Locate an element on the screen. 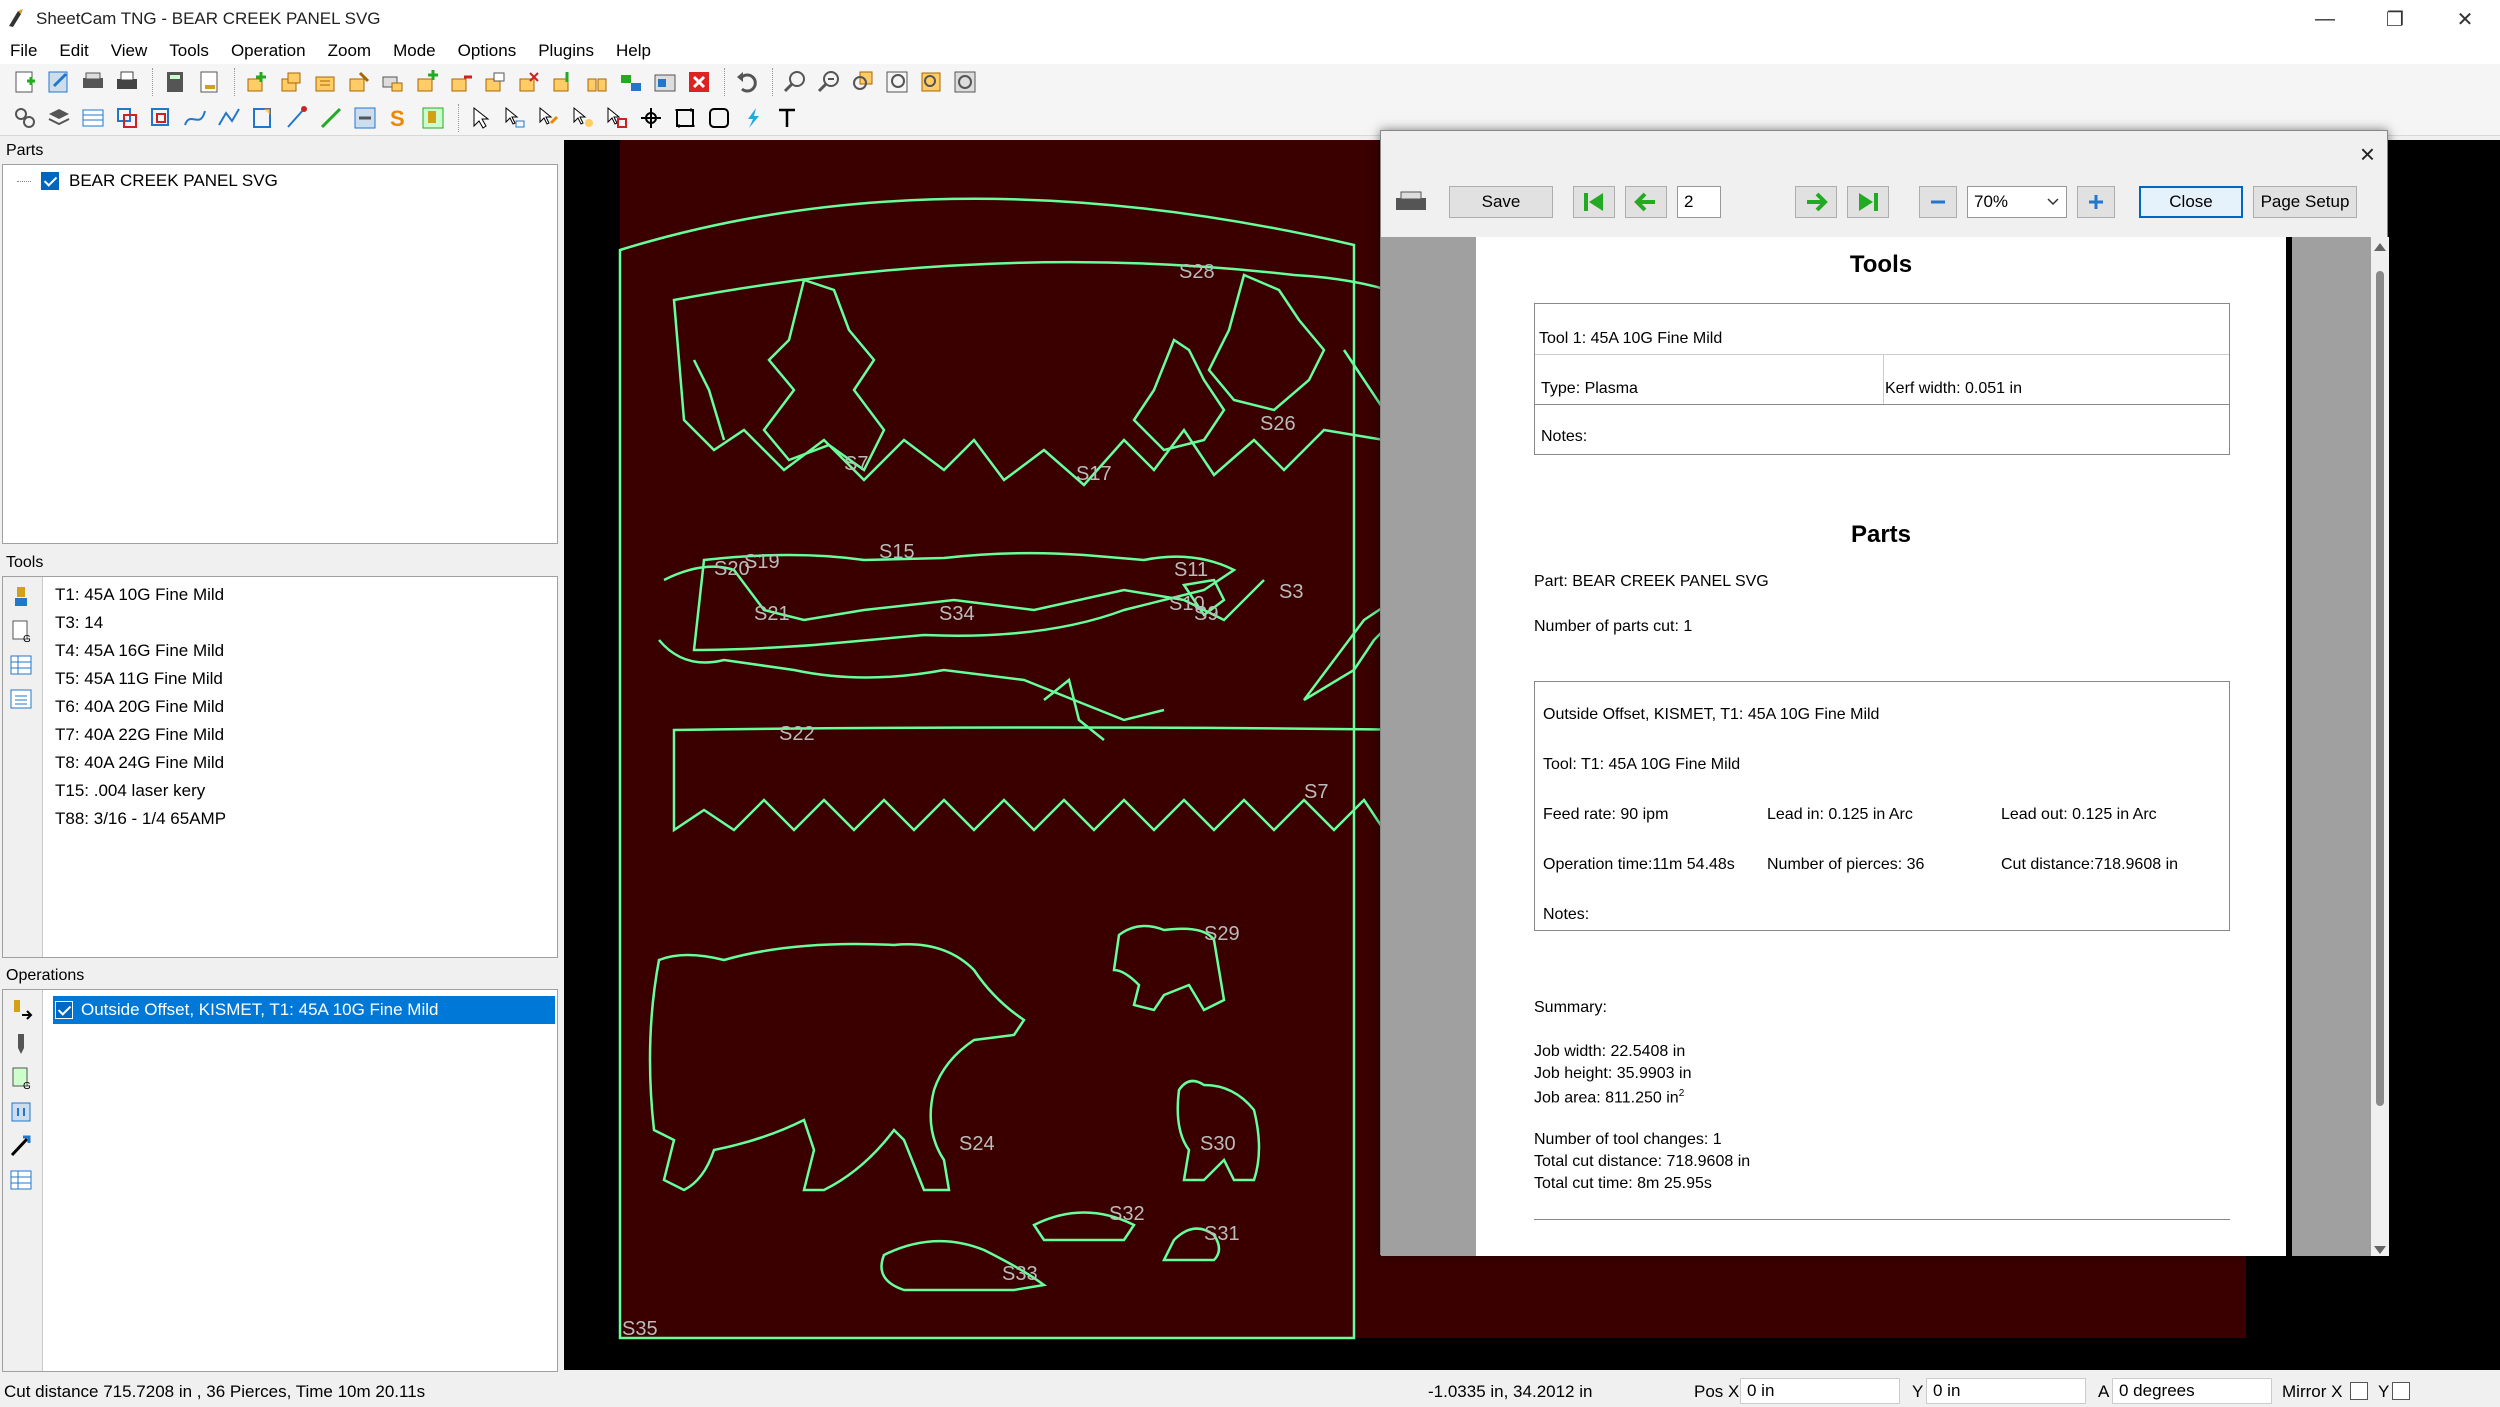 Image resolution: width=2500 pixels, height=1407 pixels. drawing-tool-10-icon is located at coordinates (563, 82).